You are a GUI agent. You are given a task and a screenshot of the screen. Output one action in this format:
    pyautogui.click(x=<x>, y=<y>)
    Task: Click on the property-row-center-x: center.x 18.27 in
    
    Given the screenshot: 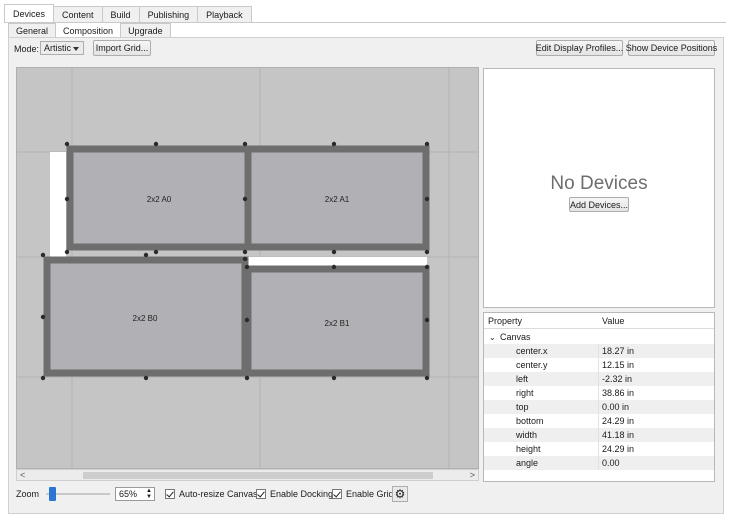 What is the action you would take?
    pyautogui.click(x=599, y=351)
    